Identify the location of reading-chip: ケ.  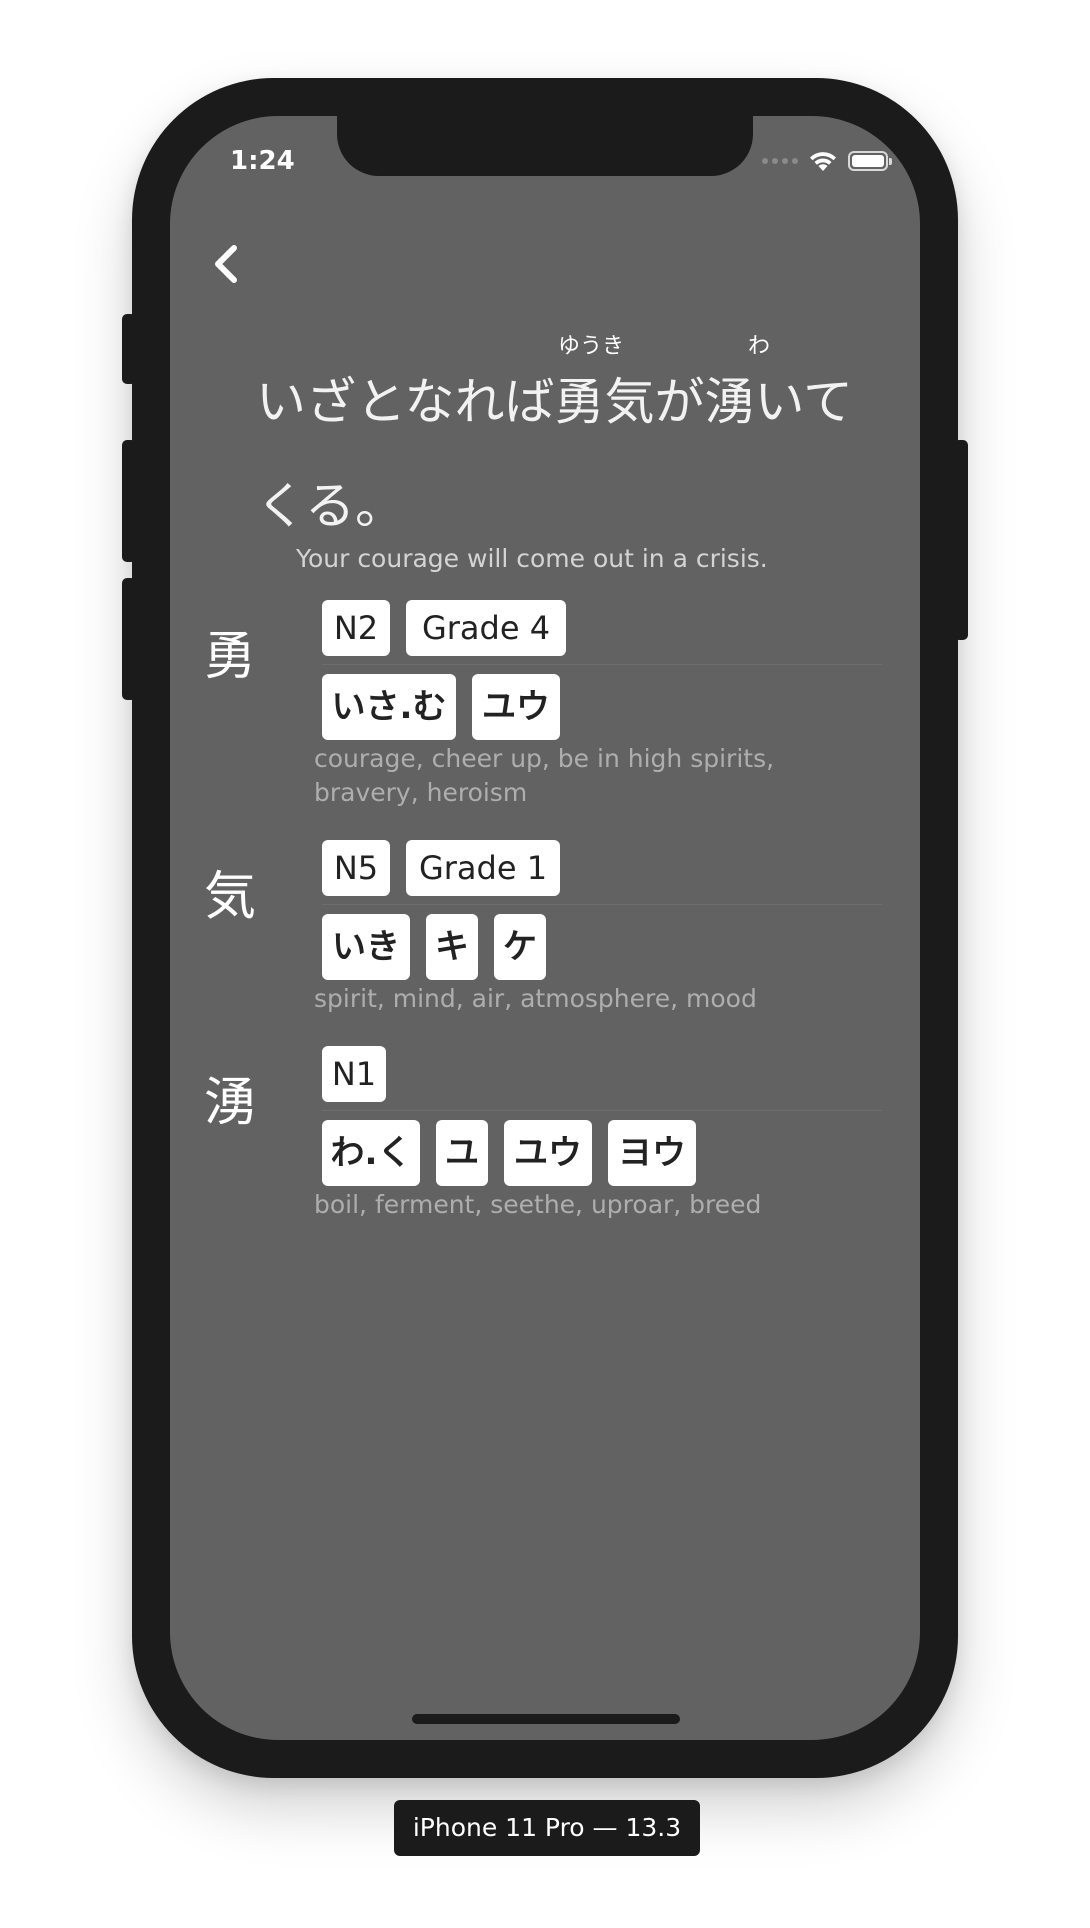
(520, 947).